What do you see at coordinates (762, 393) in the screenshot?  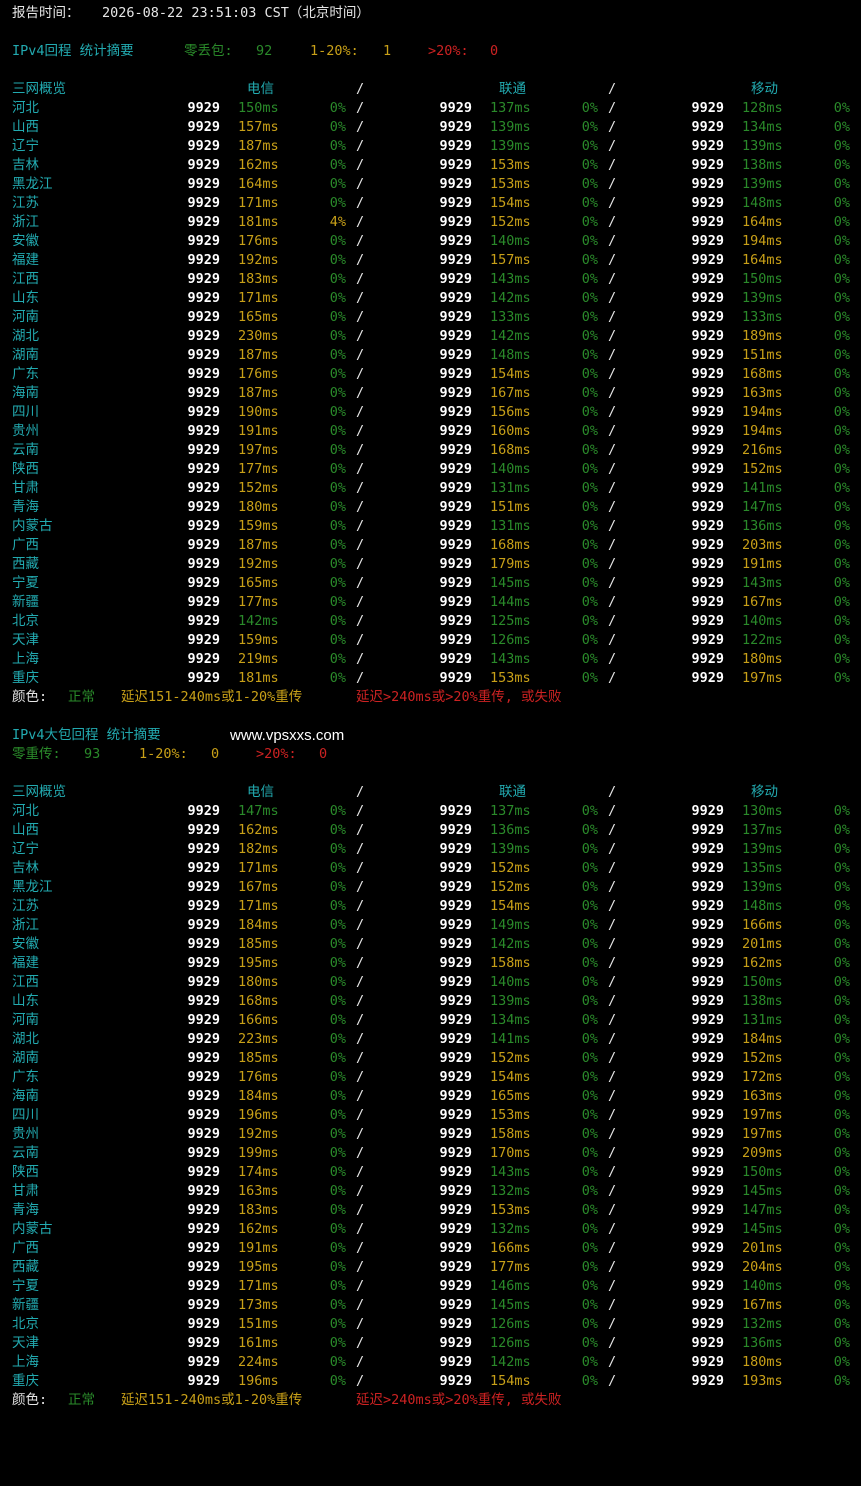 I see `latency-value: 163ms` at bounding box center [762, 393].